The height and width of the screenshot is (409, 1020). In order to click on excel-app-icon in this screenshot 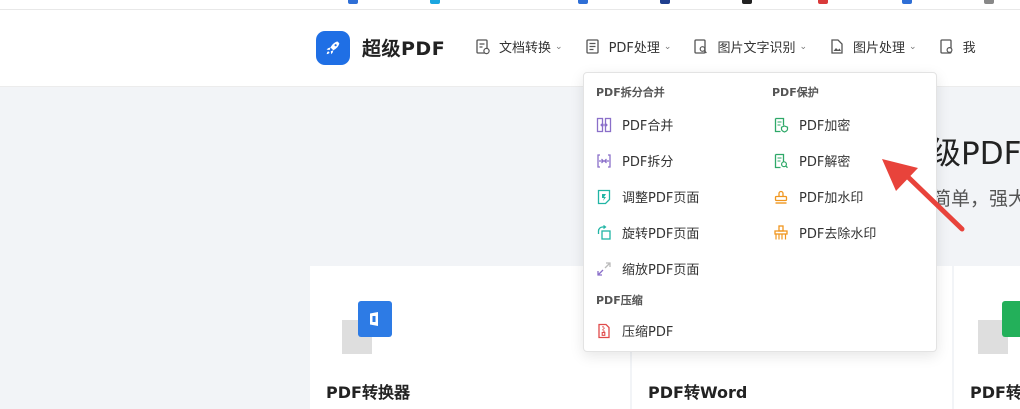, I will do `click(999, 326)`.